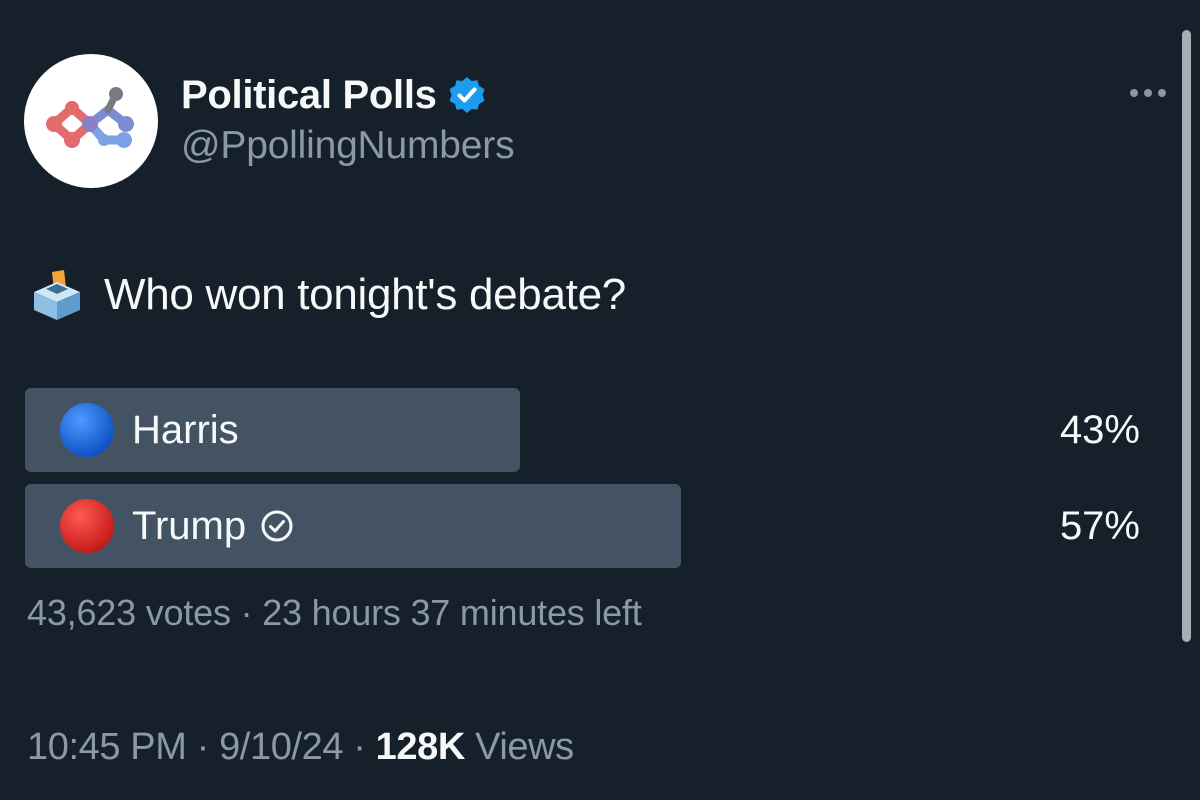 The height and width of the screenshot is (800, 1200). Describe the element at coordinates (365, 294) in the screenshot. I see `poll-question: Who won tonight's debate?` at that location.